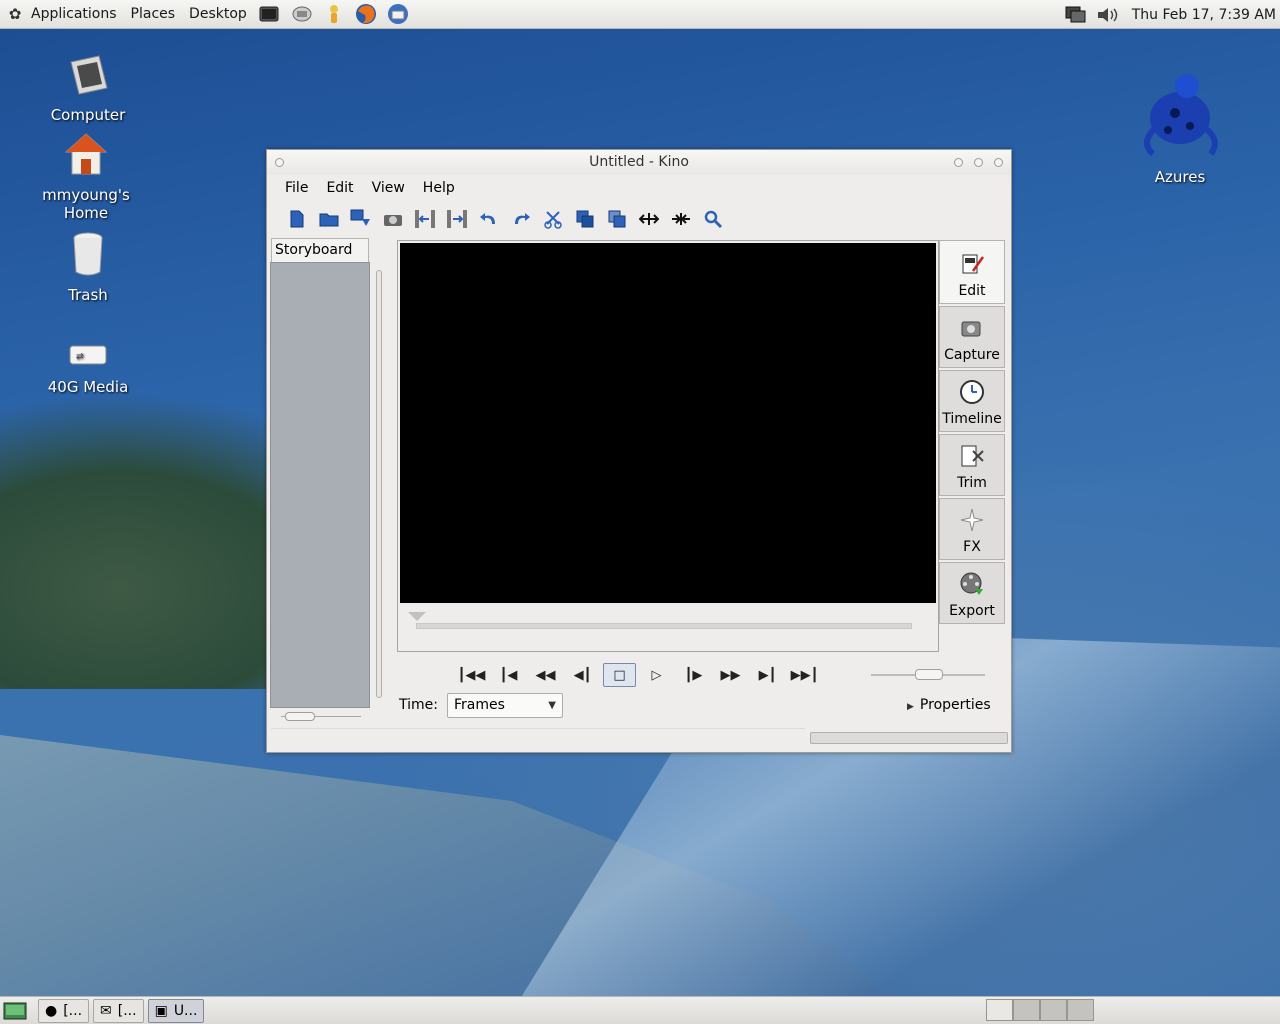 The image size is (1280, 1024). What do you see at coordinates (972, 611) in the screenshot?
I see `tab-label: Export` at bounding box center [972, 611].